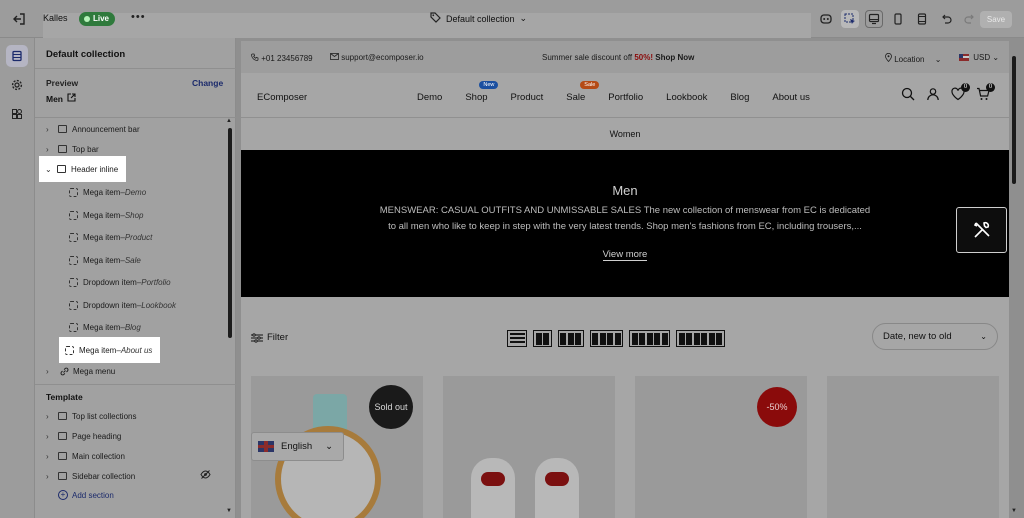  I want to click on nav-demo: Demo, so click(429, 97).